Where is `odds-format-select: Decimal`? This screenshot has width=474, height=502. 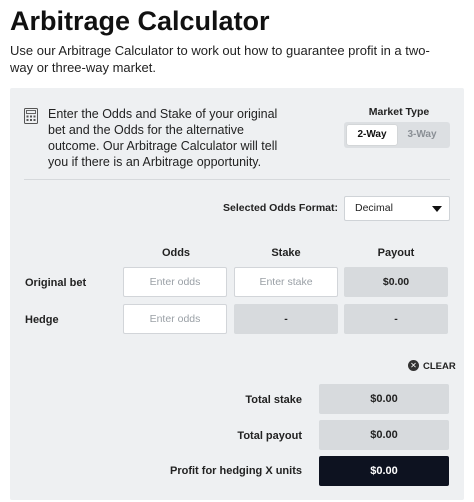
odds-format-select: Decimal is located at coordinates (397, 208).